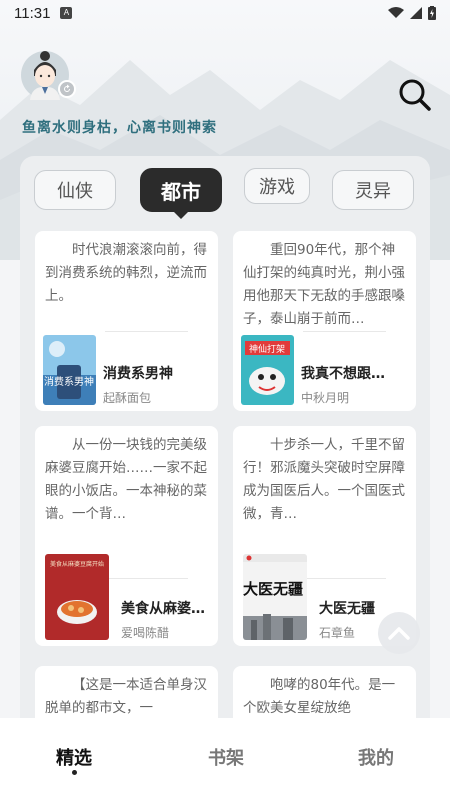 Image resolution: width=450 pixels, height=800 pixels. Describe the element at coordinates (138, 374) in the screenshot. I see `book-title: 消费系男神` at that location.